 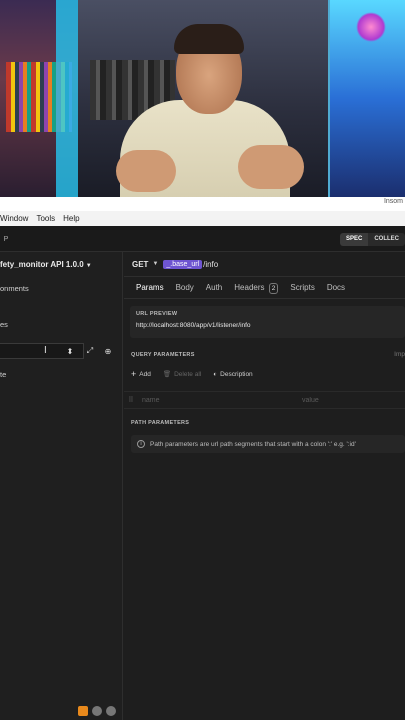 I want to click on tab-collection: COLLEC, so click(x=386, y=239).